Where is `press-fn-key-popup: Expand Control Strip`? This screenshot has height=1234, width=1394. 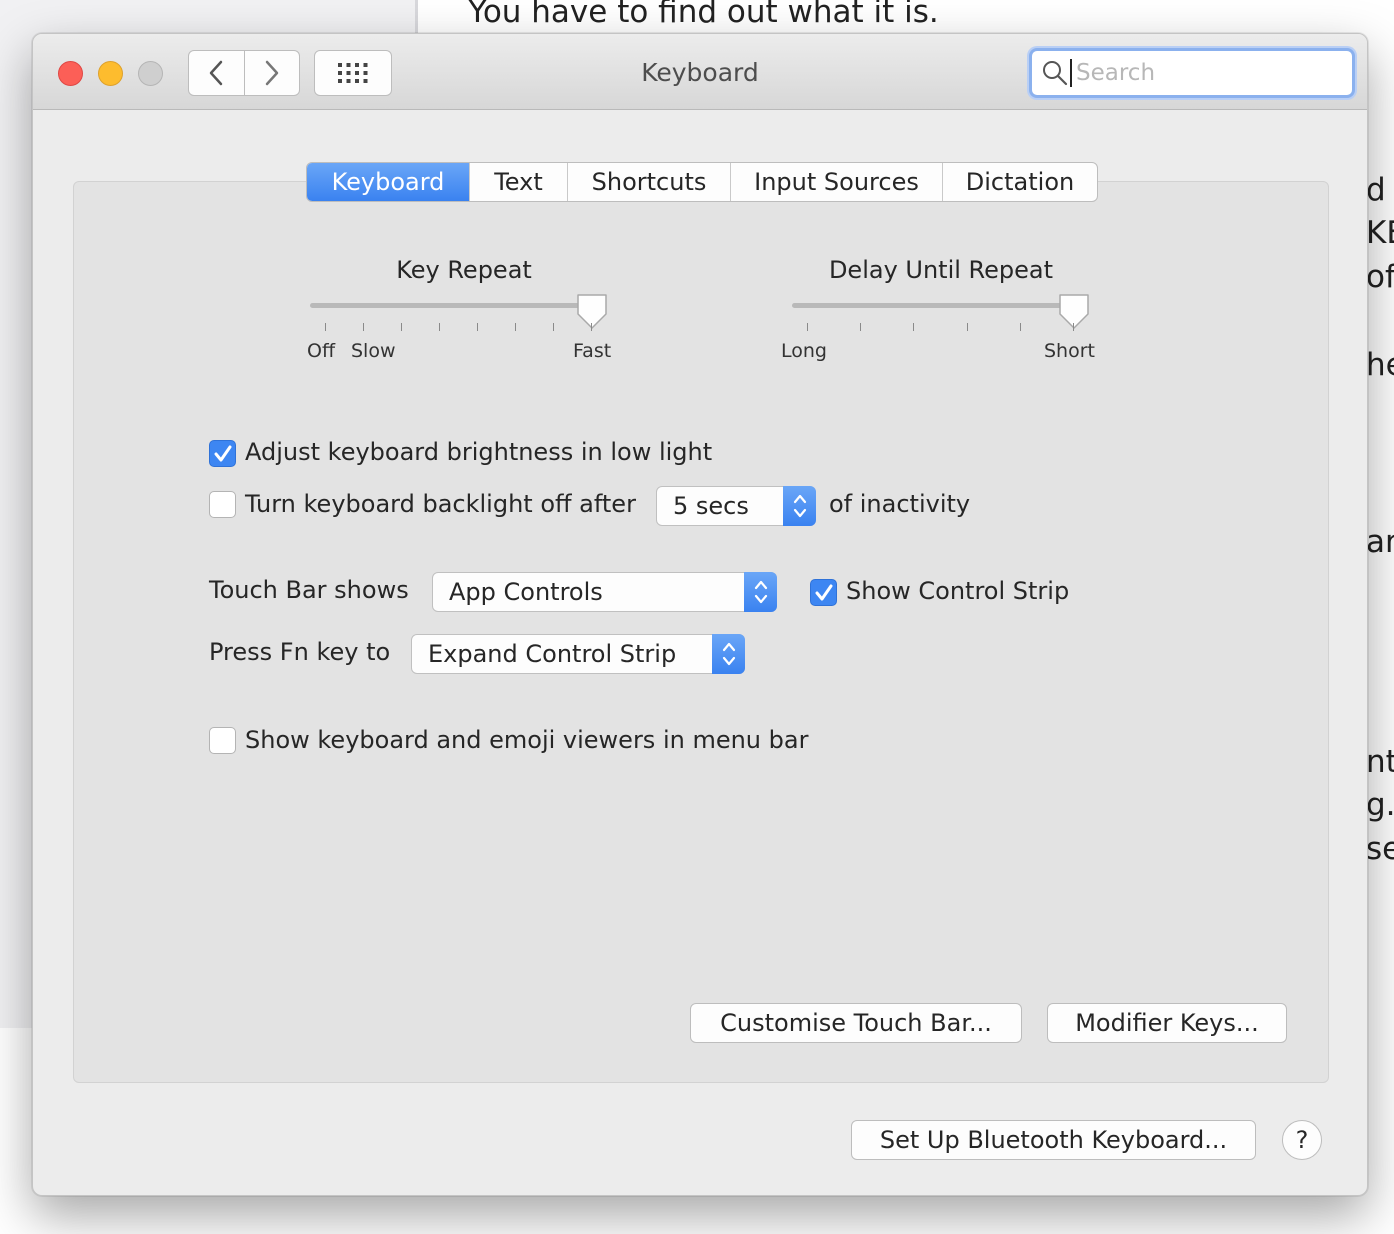 press-fn-key-popup: Expand Control Strip is located at coordinates (578, 654).